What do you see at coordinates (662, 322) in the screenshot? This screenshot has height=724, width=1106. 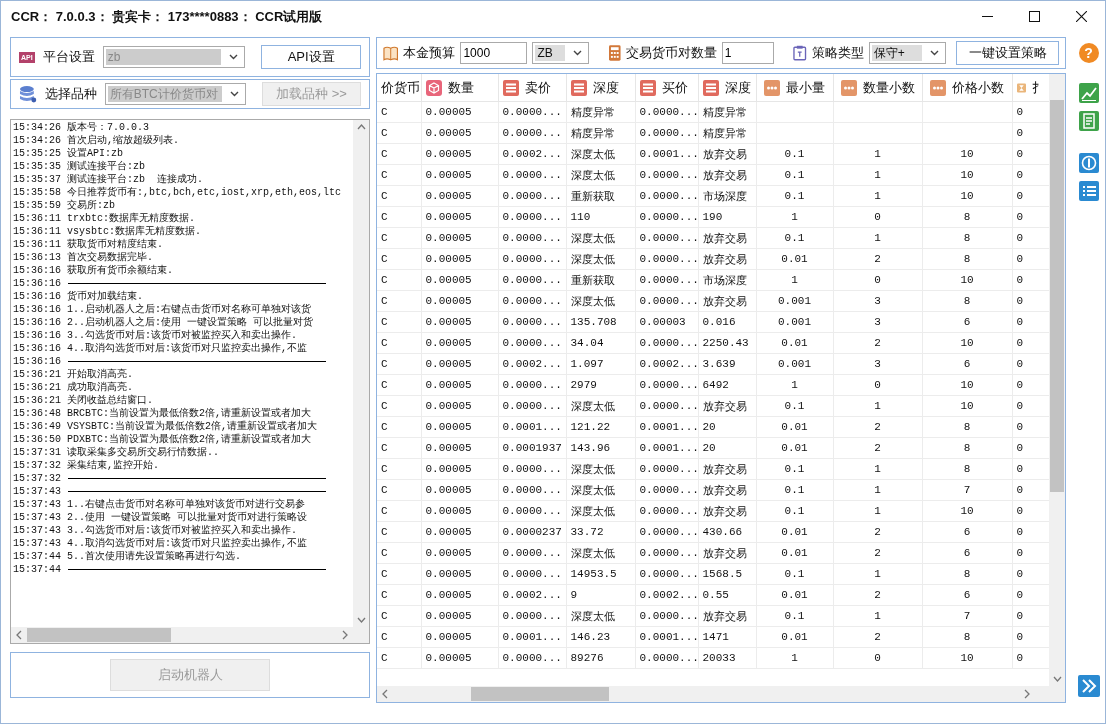 I see `table-cell: 0.00003` at bounding box center [662, 322].